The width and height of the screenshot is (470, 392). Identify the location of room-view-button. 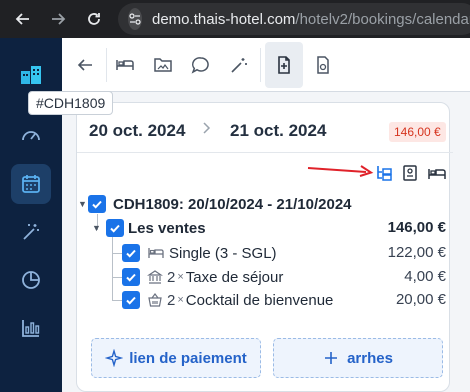
(437, 173).